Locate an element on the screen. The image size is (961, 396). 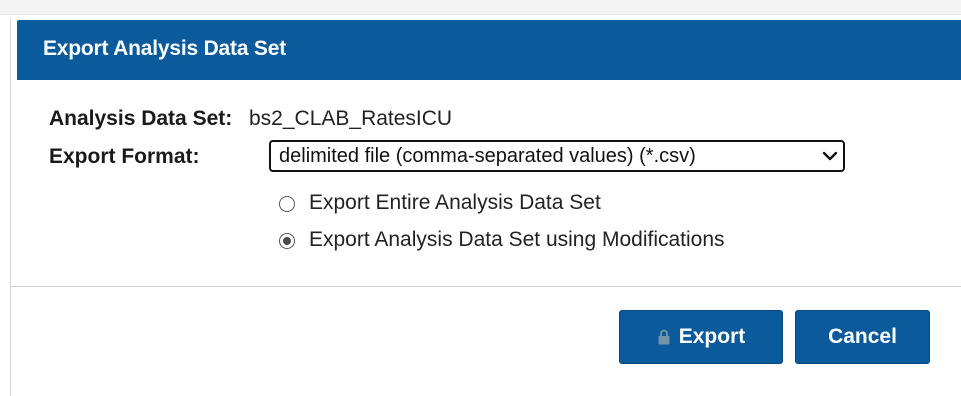
radio-modified-dataset is located at coordinates (287, 241).